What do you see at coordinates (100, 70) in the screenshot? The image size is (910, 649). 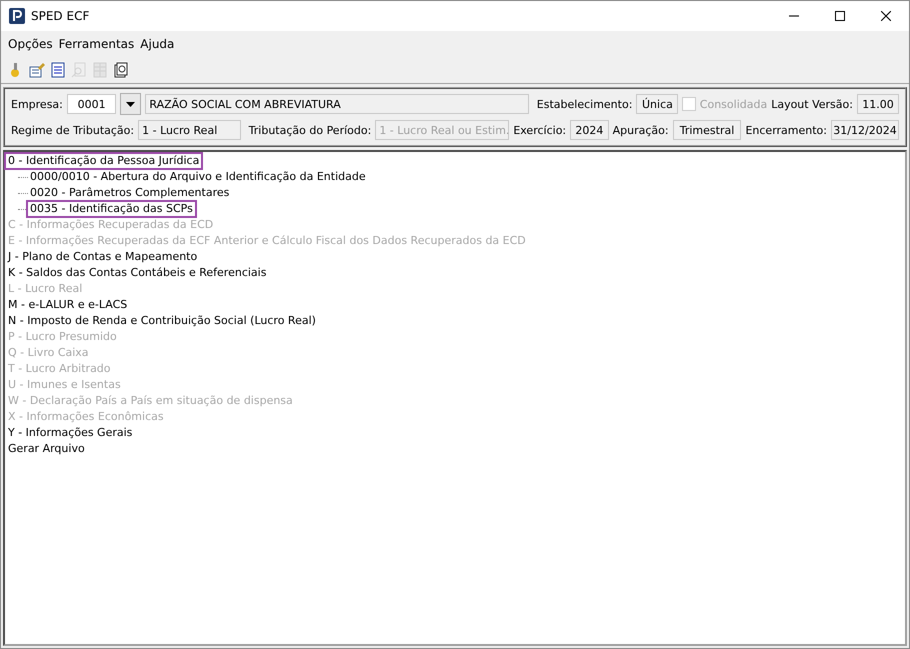 I see `grid-icon` at bounding box center [100, 70].